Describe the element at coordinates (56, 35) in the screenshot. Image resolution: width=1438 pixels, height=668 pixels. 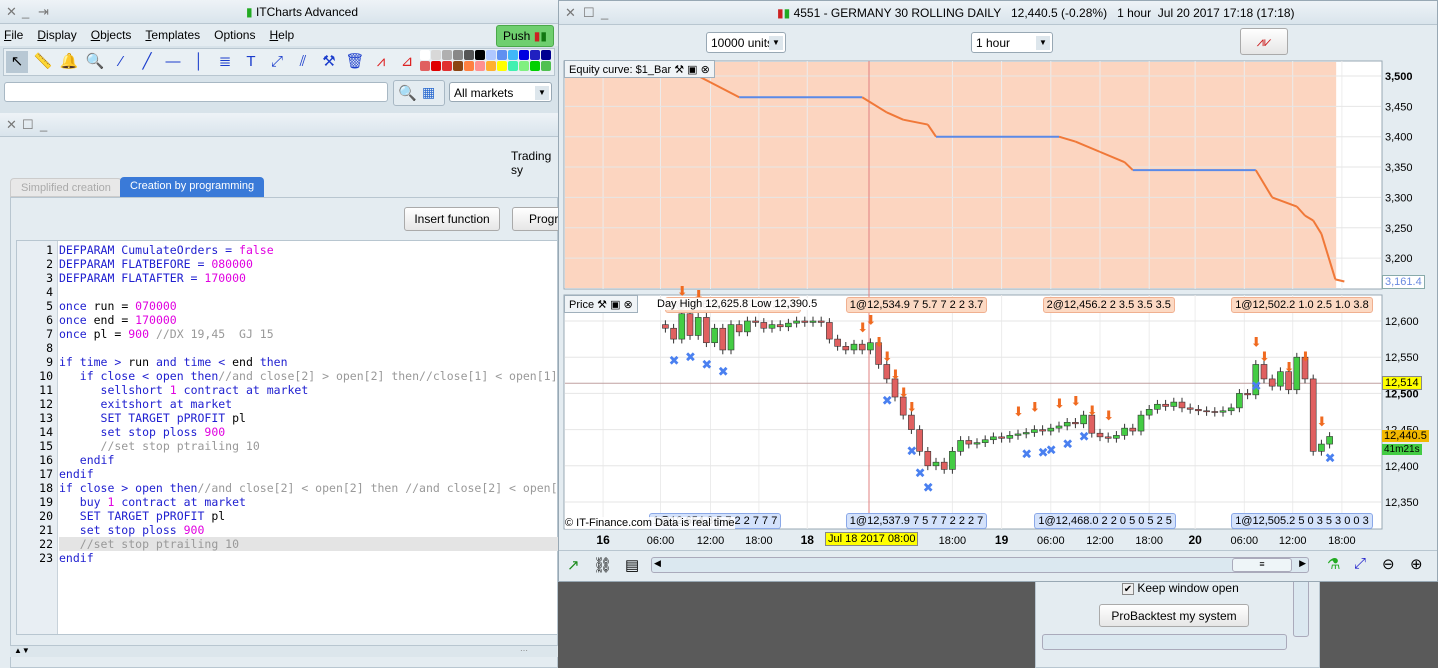
I see `menu-display: Display` at that location.